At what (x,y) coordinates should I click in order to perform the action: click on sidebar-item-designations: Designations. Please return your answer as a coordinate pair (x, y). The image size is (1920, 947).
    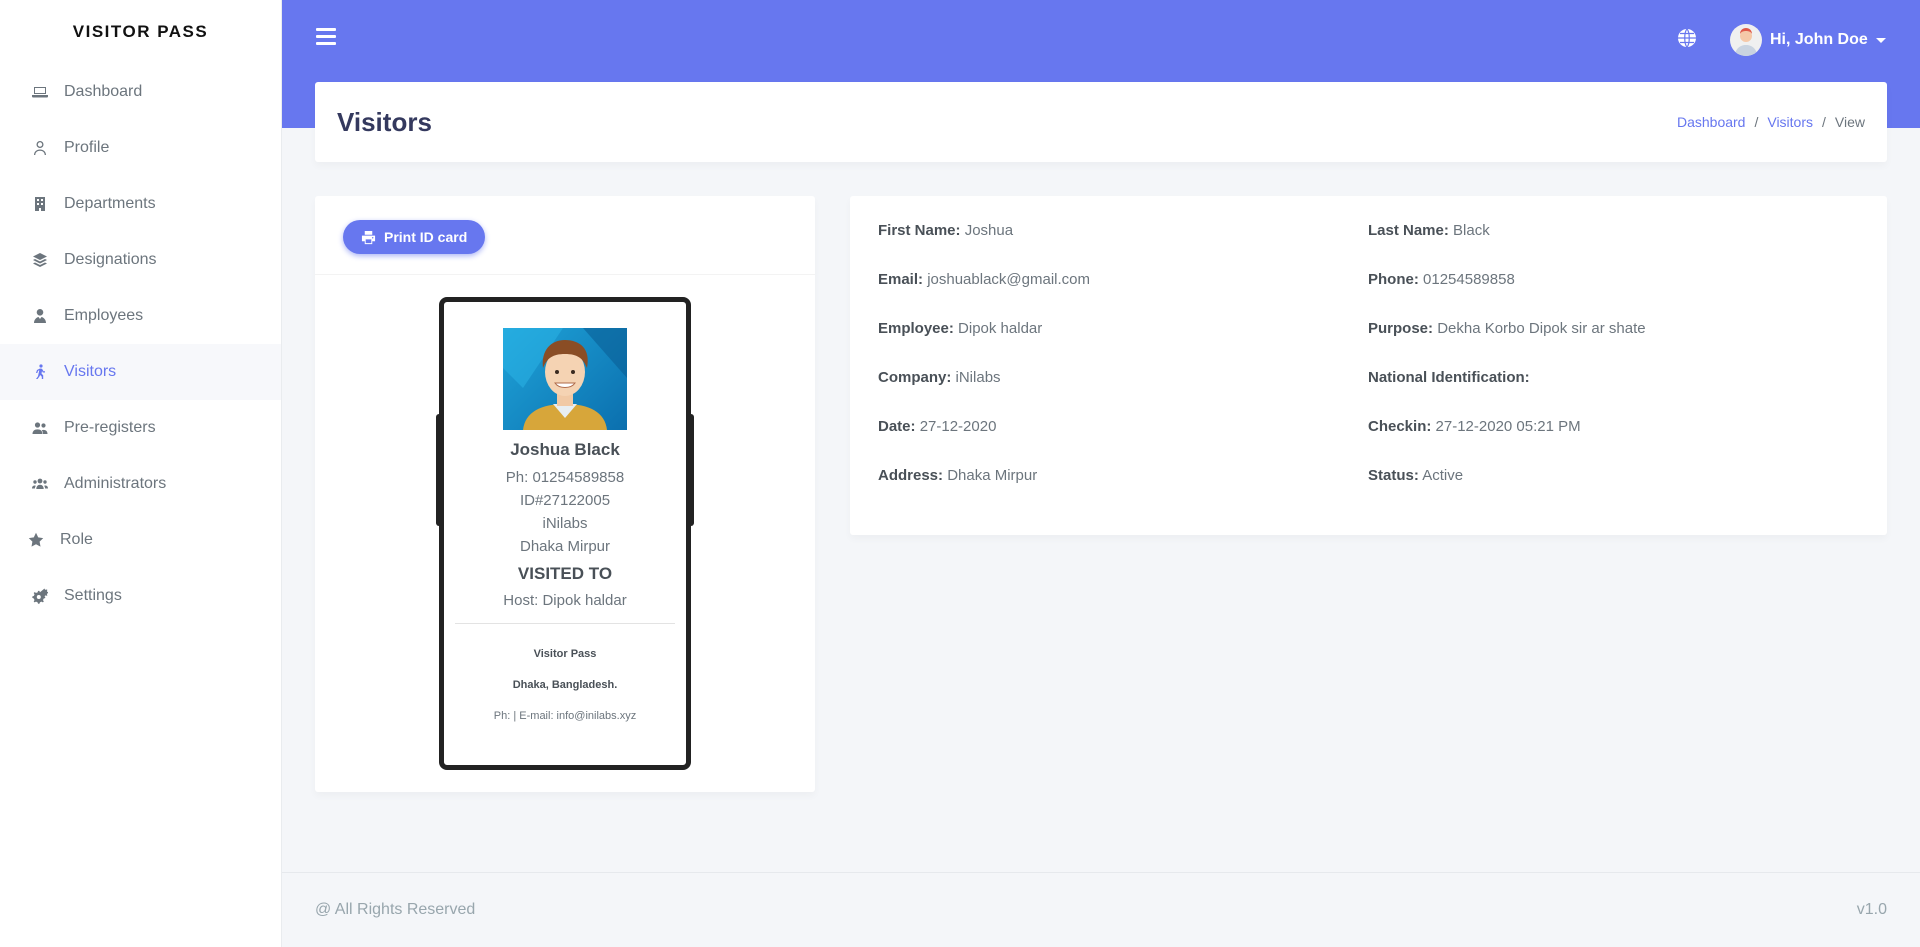
    Looking at the image, I should click on (140, 260).